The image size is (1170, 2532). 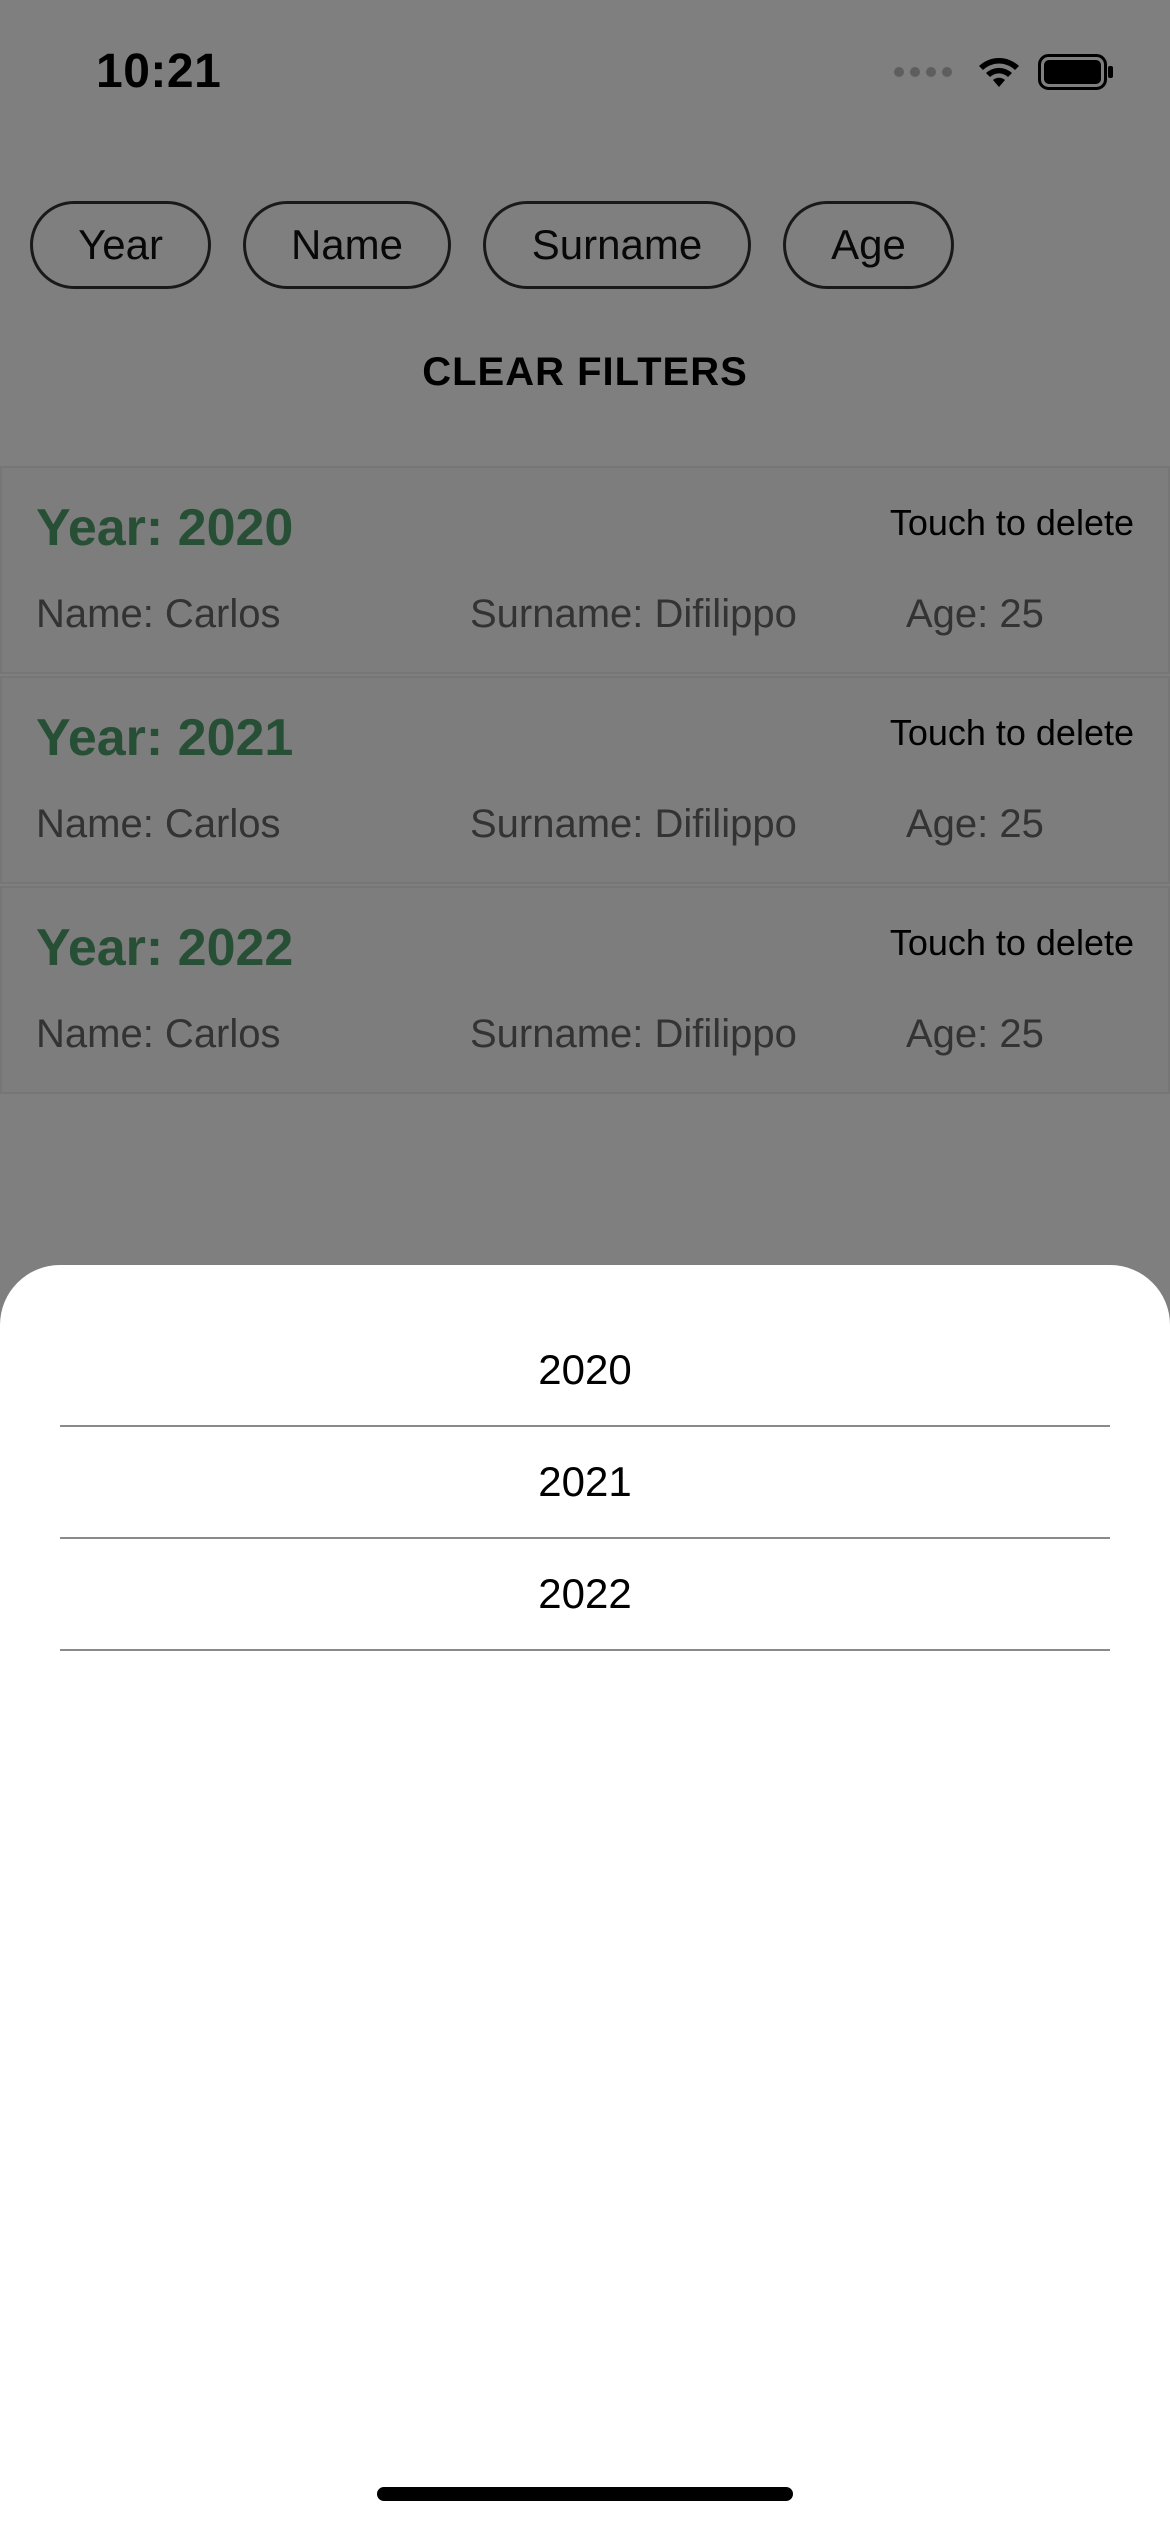 I want to click on year-option-list: 2020 2021 2022, so click(x=585, y=1483).